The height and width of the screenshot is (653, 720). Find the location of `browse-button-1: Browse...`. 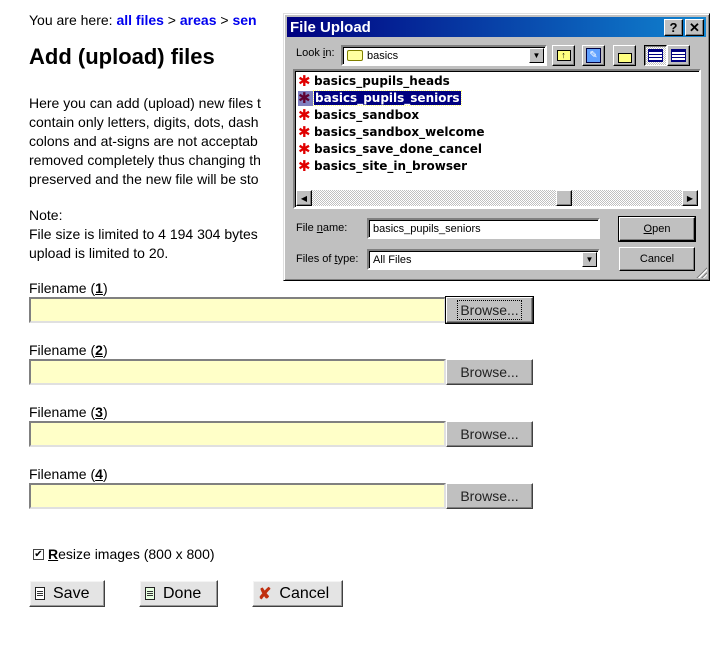

browse-button-1: Browse... is located at coordinates (489, 310).